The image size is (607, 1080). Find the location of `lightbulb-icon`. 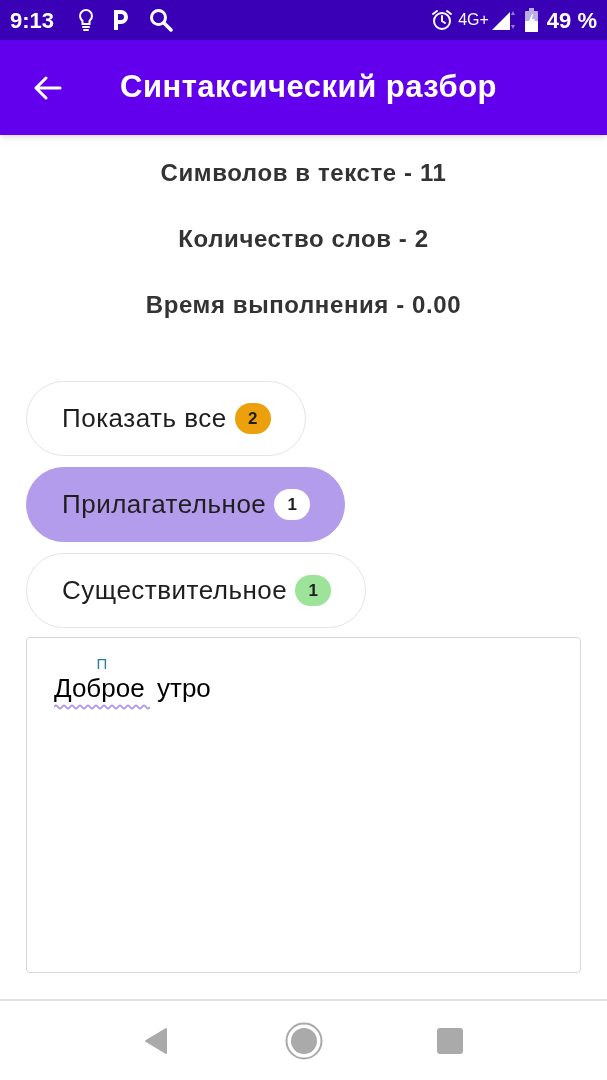

lightbulb-icon is located at coordinates (86, 20).